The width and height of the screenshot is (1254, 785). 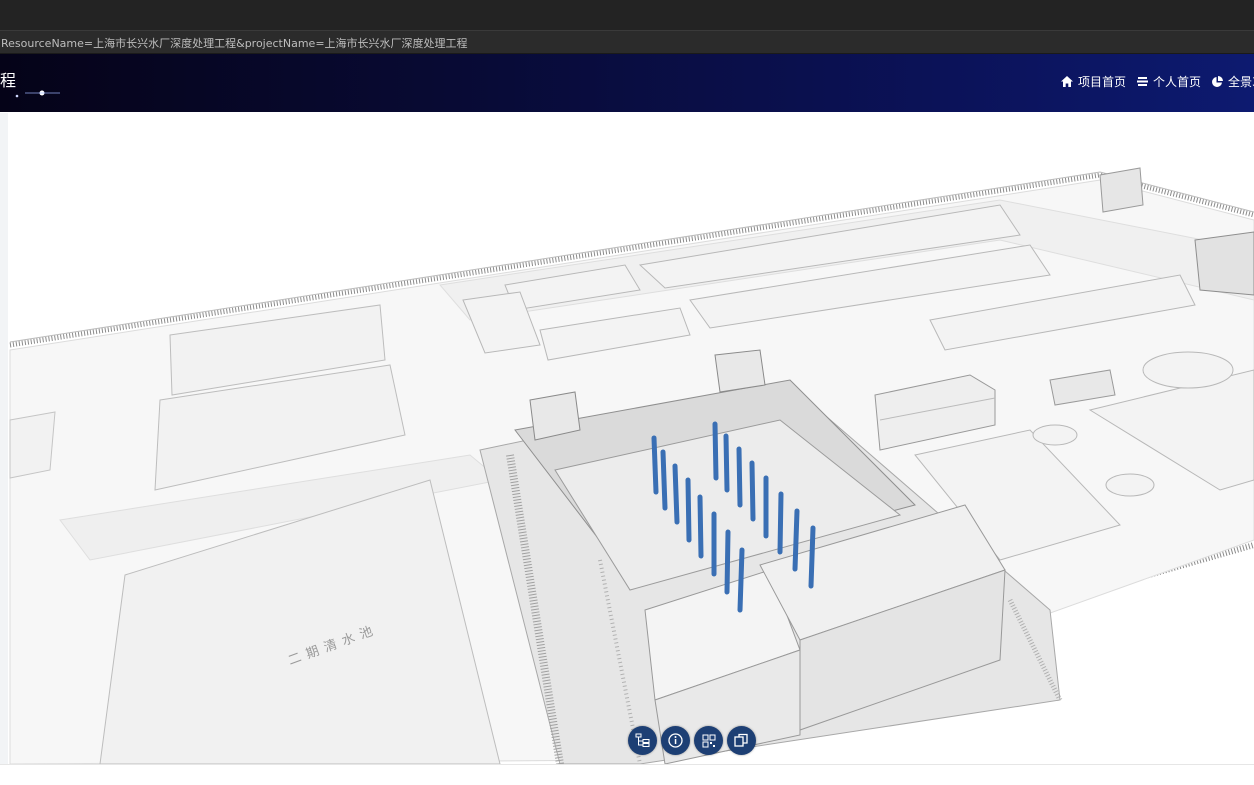 I want to click on model-tree-button, so click(x=642, y=740).